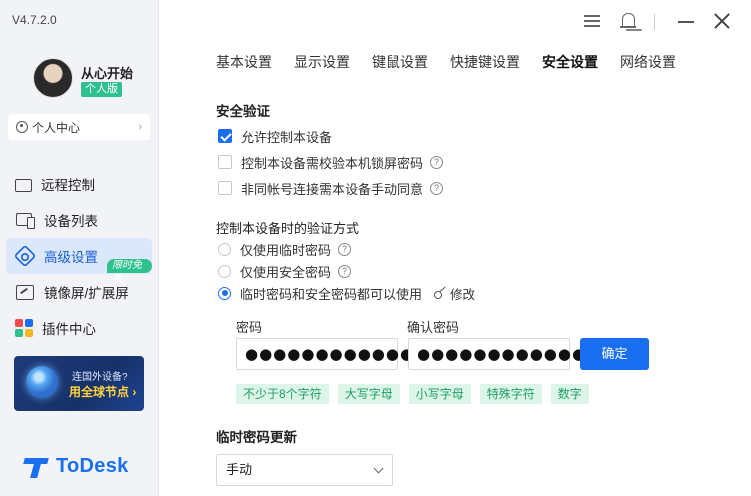 The width and height of the screenshot is (751, 496). What do you see at coordinates (614, 354) in the screenshot?
I see `confirm-button: 确定` at bounding box center [614, 354].